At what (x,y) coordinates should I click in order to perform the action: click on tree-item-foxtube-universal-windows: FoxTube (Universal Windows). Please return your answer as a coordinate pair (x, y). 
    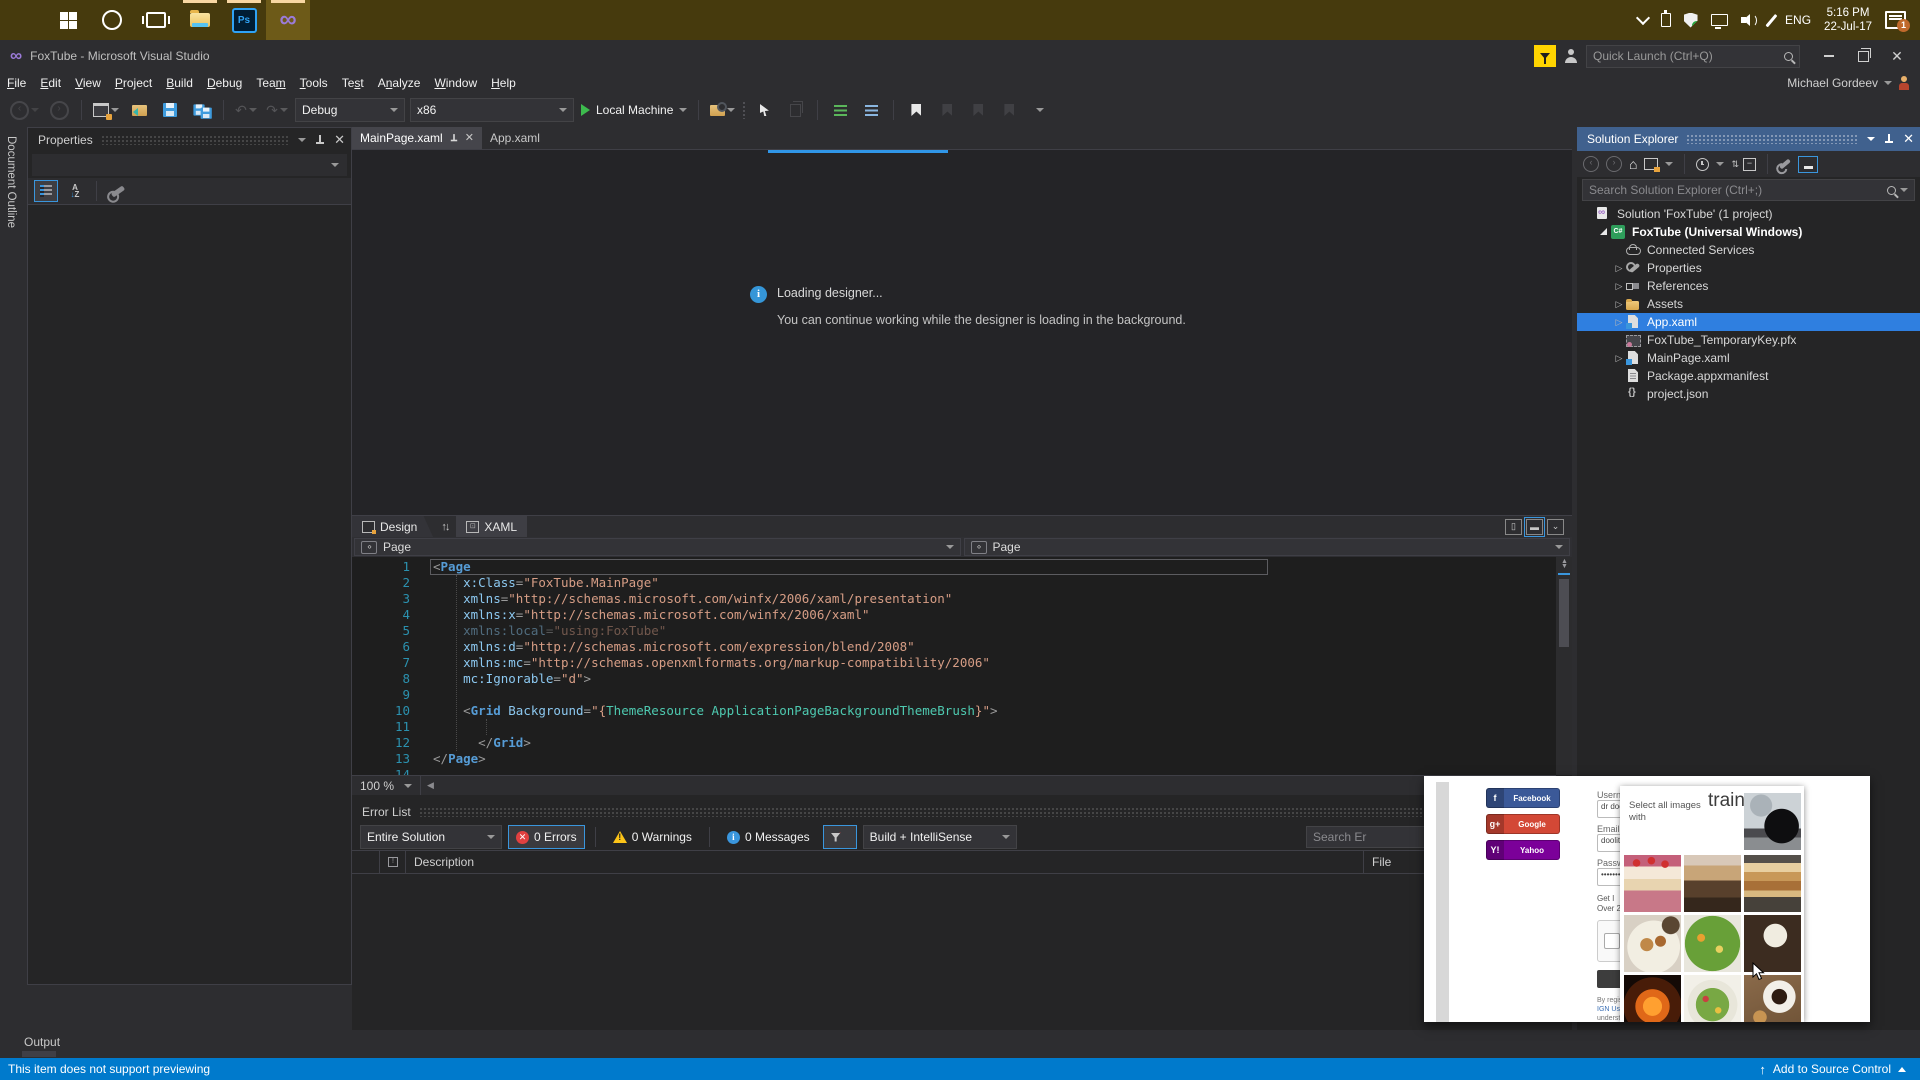
    Looking at the image, I should click on (1748, 232).